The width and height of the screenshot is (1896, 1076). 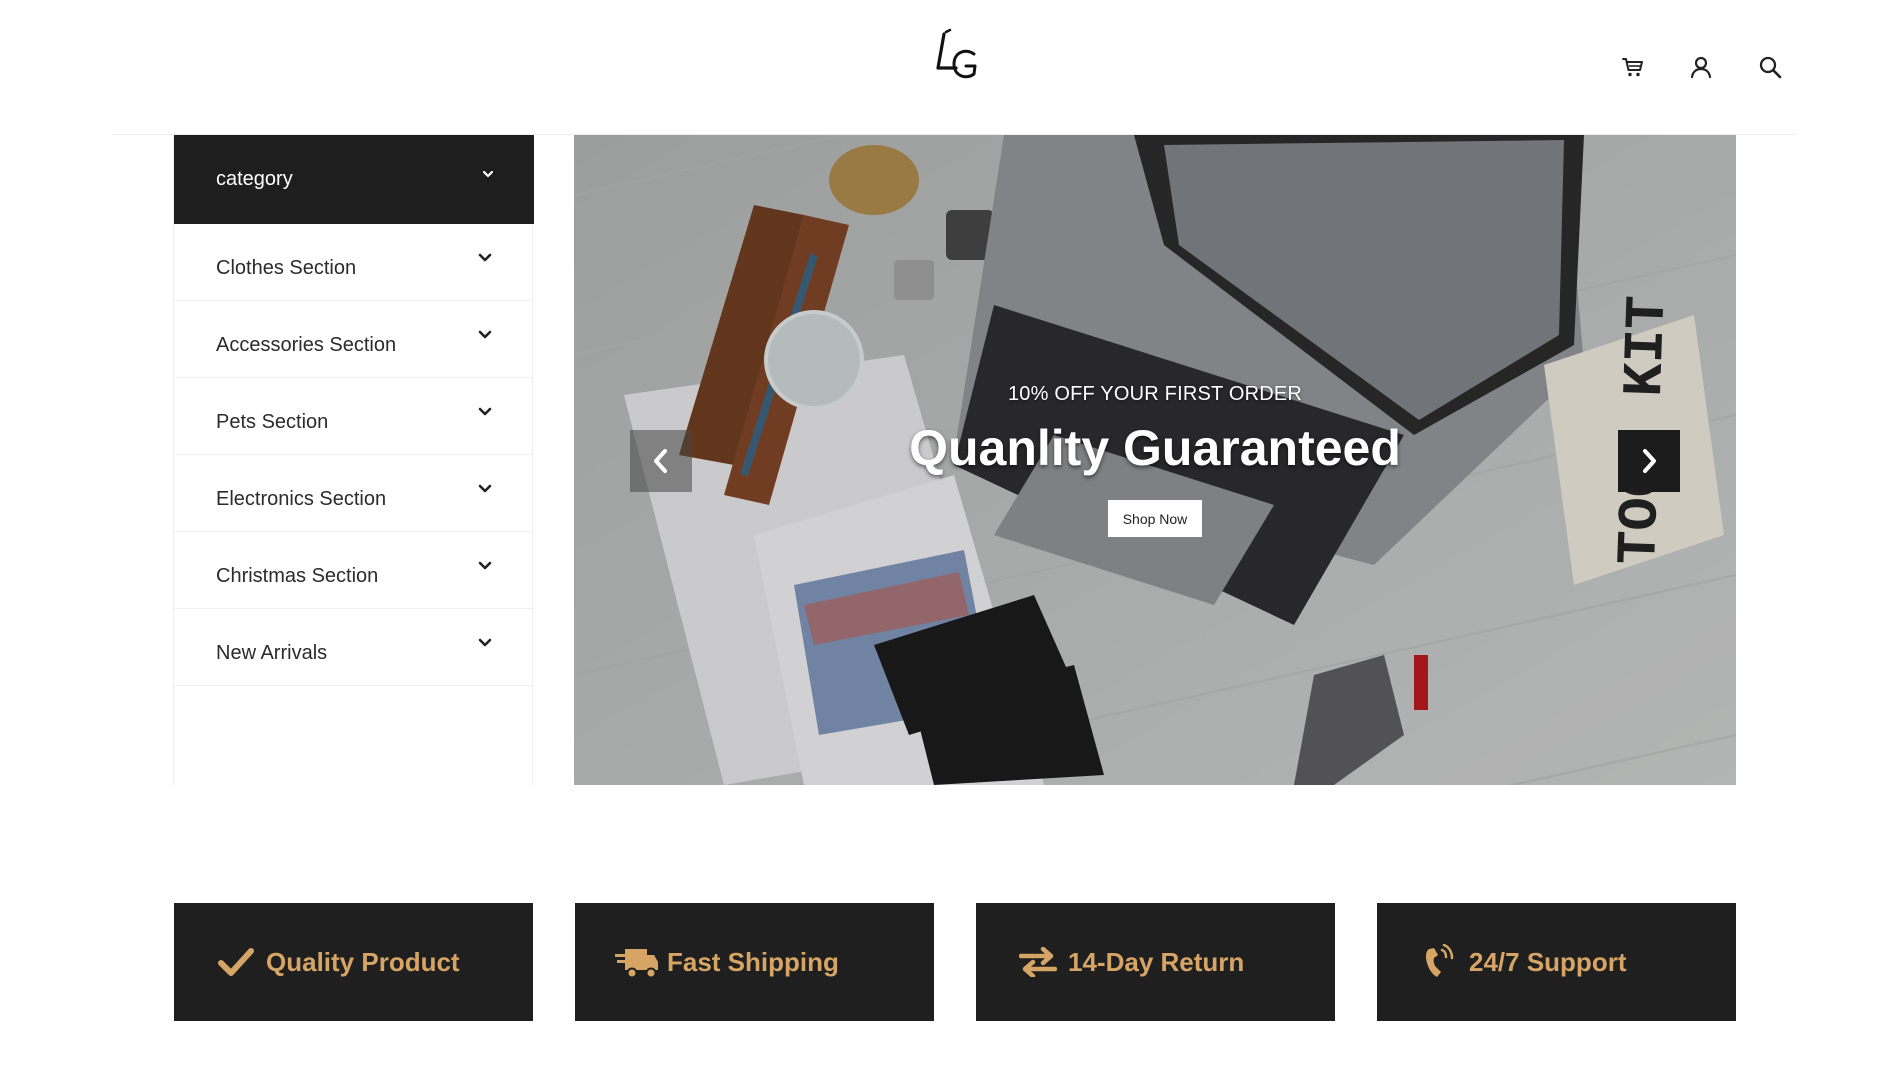 What do you see at coordinates (1155, 518) in the screenshot?
I see `shop-now-button: Shop Now` at bounding box center [1155, 518].